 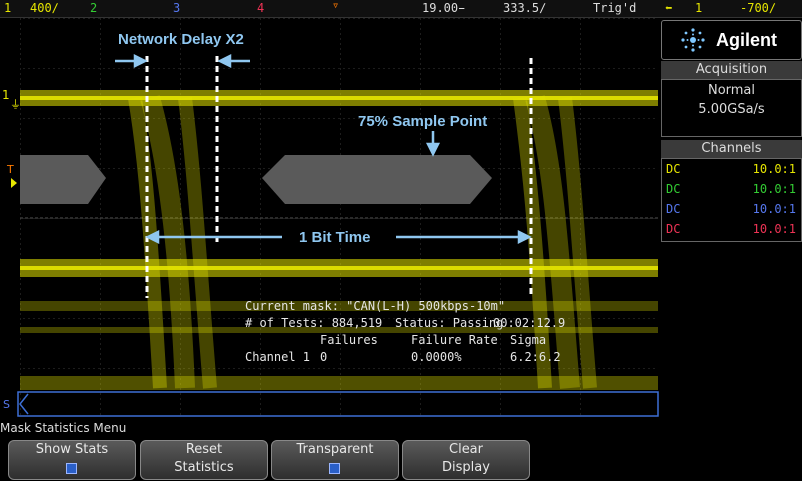 I want to click on trigger-edge-icon: ⬅, so click(x=669, y=8).